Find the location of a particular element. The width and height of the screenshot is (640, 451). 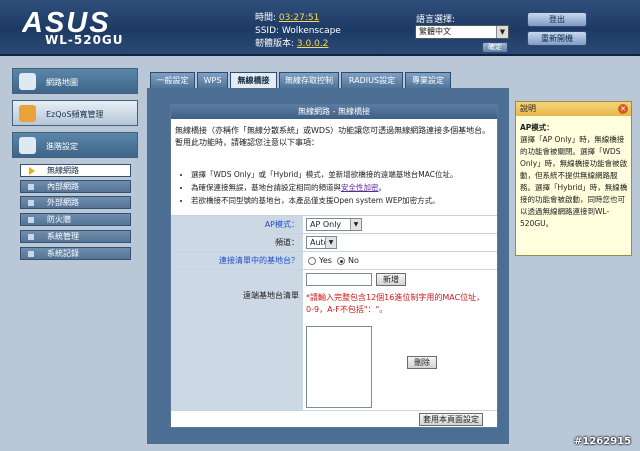

help-title: 說明 is located at coordinates (573, 109).